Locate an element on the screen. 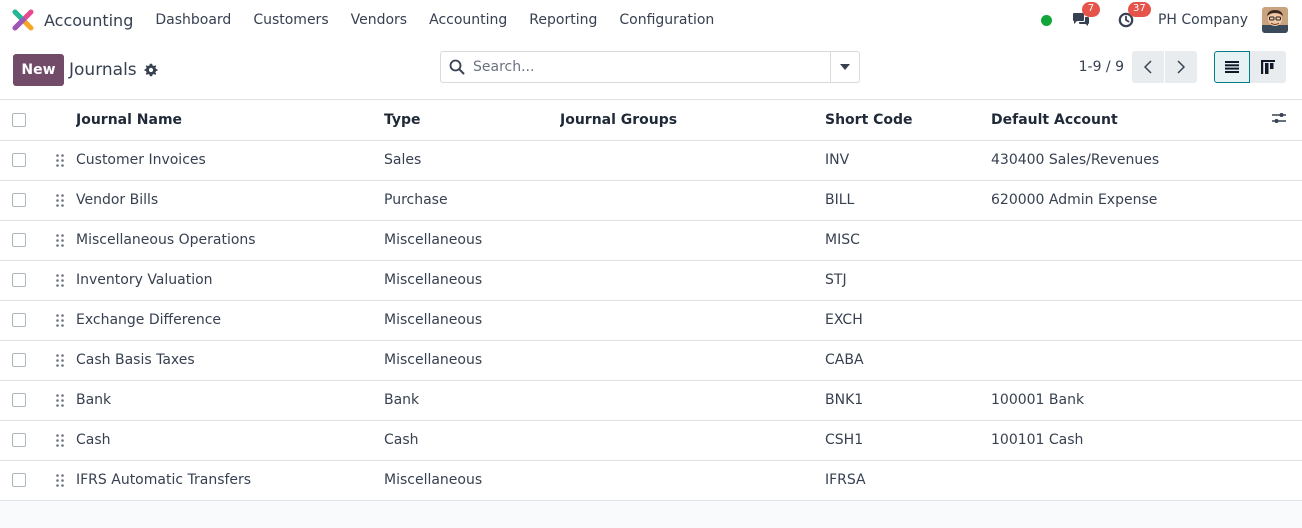 The height and width of the screenshot is (528, 1302). cell-short-code: BNK1 is located at coordinates (844, 400).